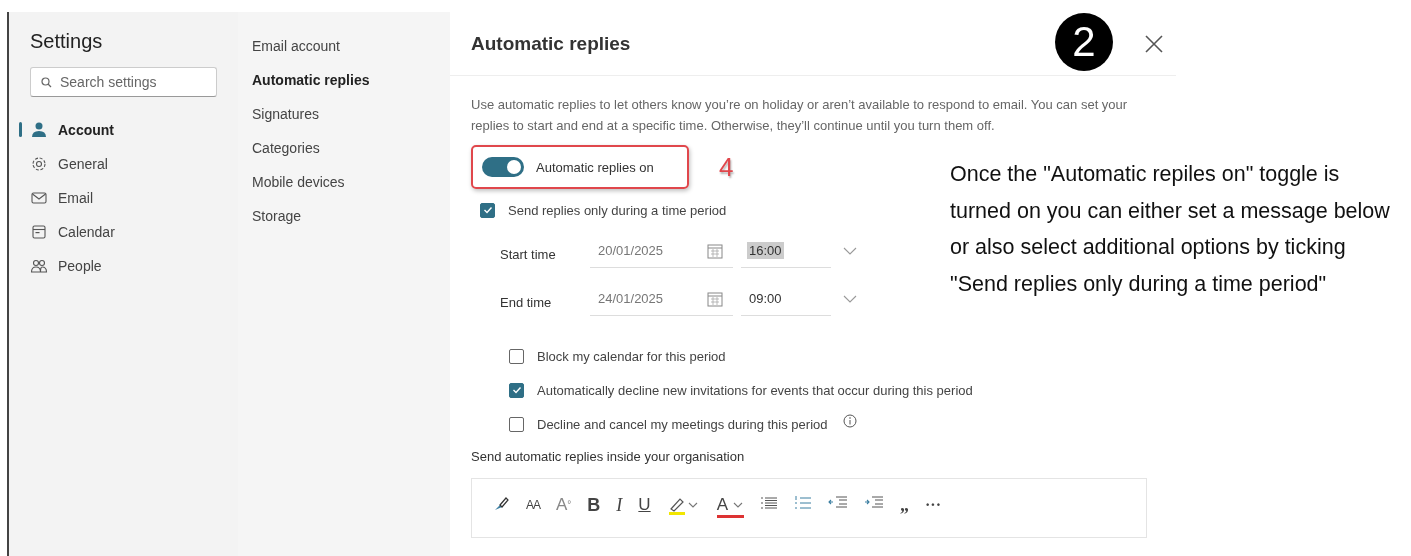  What do you see at coordinates (874, 502) in the screenshot?
I see `increase-indent-icon` at bounding box center [874, 502].